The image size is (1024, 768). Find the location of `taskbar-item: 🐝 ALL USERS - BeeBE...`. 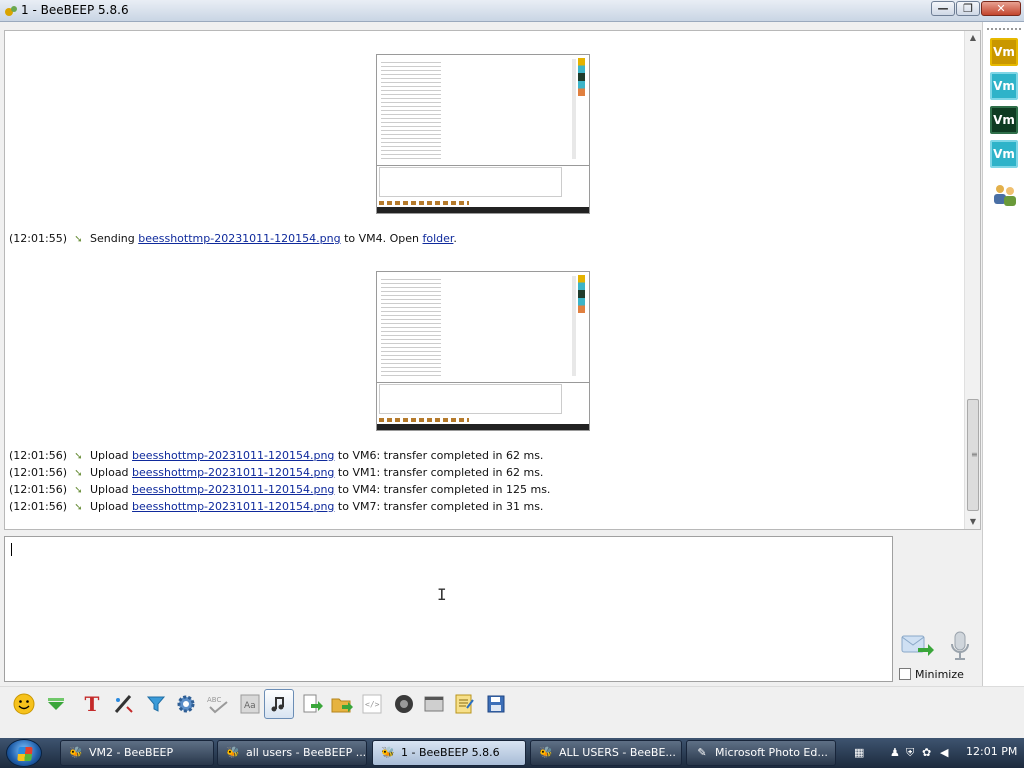

taskbar-item: 🐝 ALL USERS - BeeBE... is located at coordinates (606, 753).